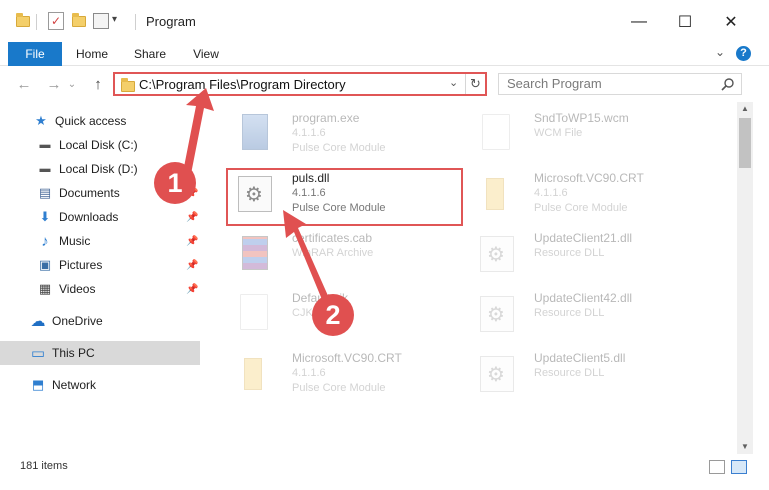 This screenshot has height=490, width=769. I want to click on file-name: program.exe, so click(326, 118).